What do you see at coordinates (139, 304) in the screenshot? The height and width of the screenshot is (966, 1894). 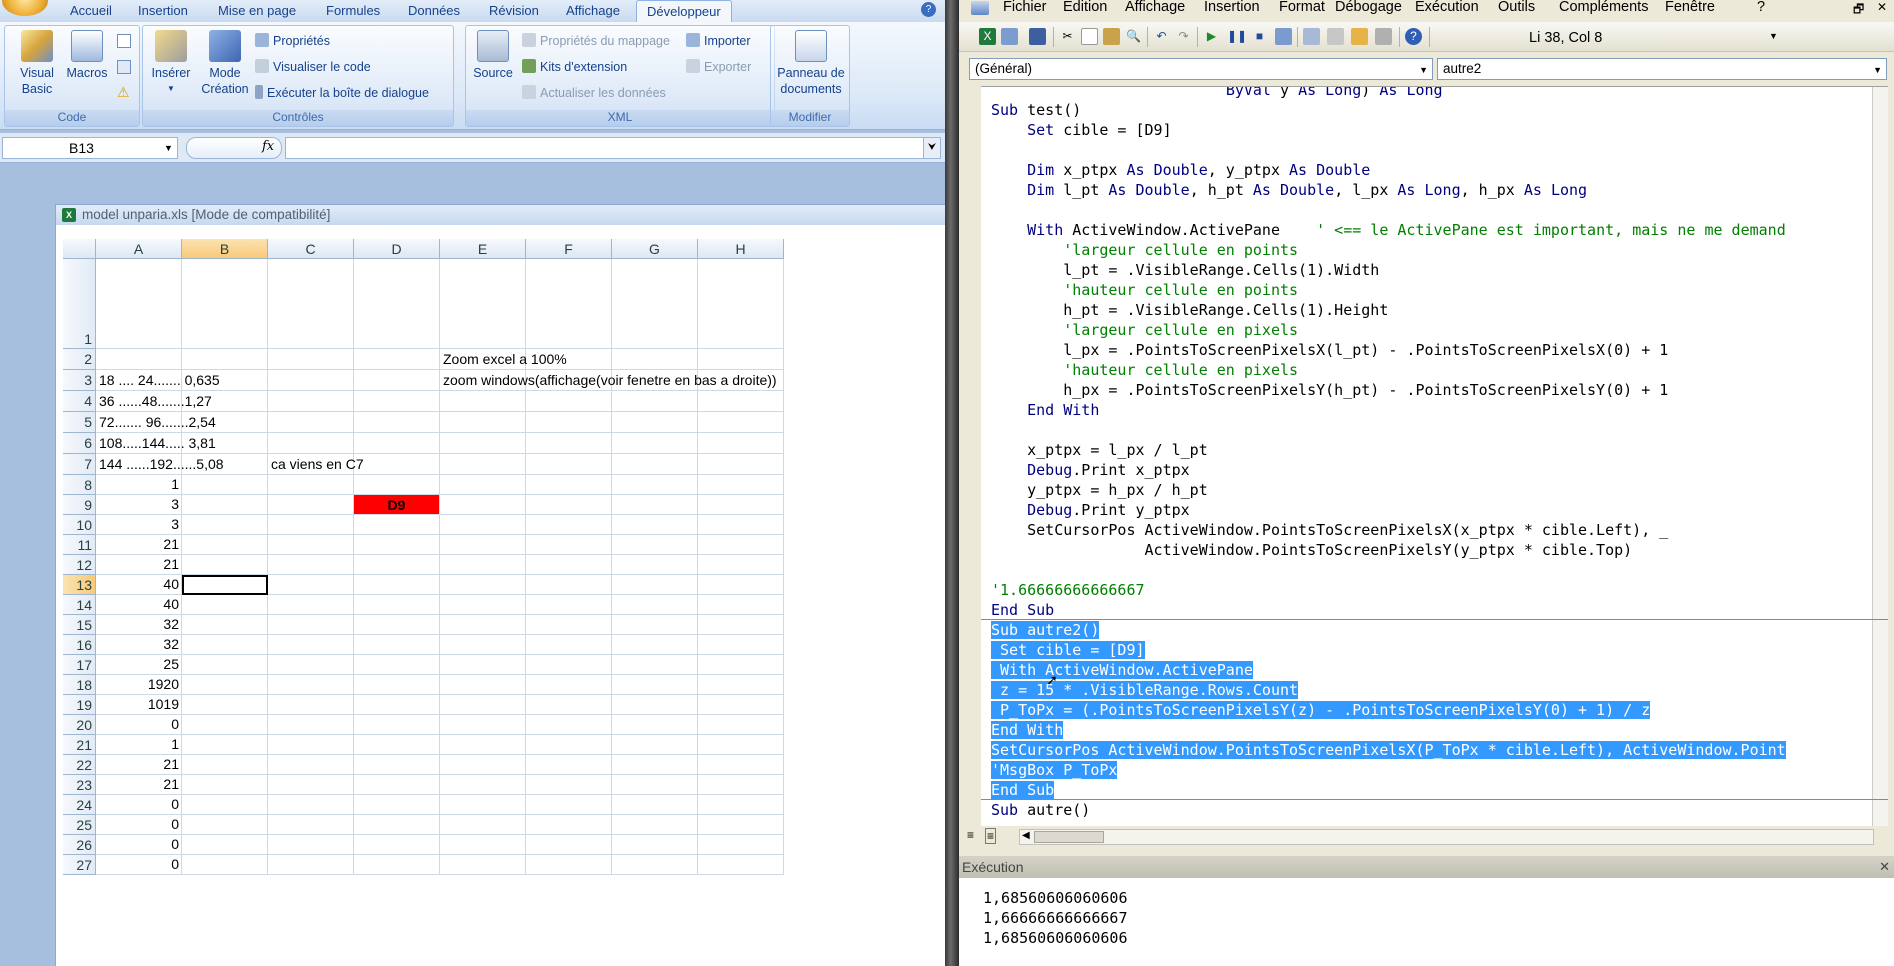 I see `cell-a1` at bounding box center [139, 304].